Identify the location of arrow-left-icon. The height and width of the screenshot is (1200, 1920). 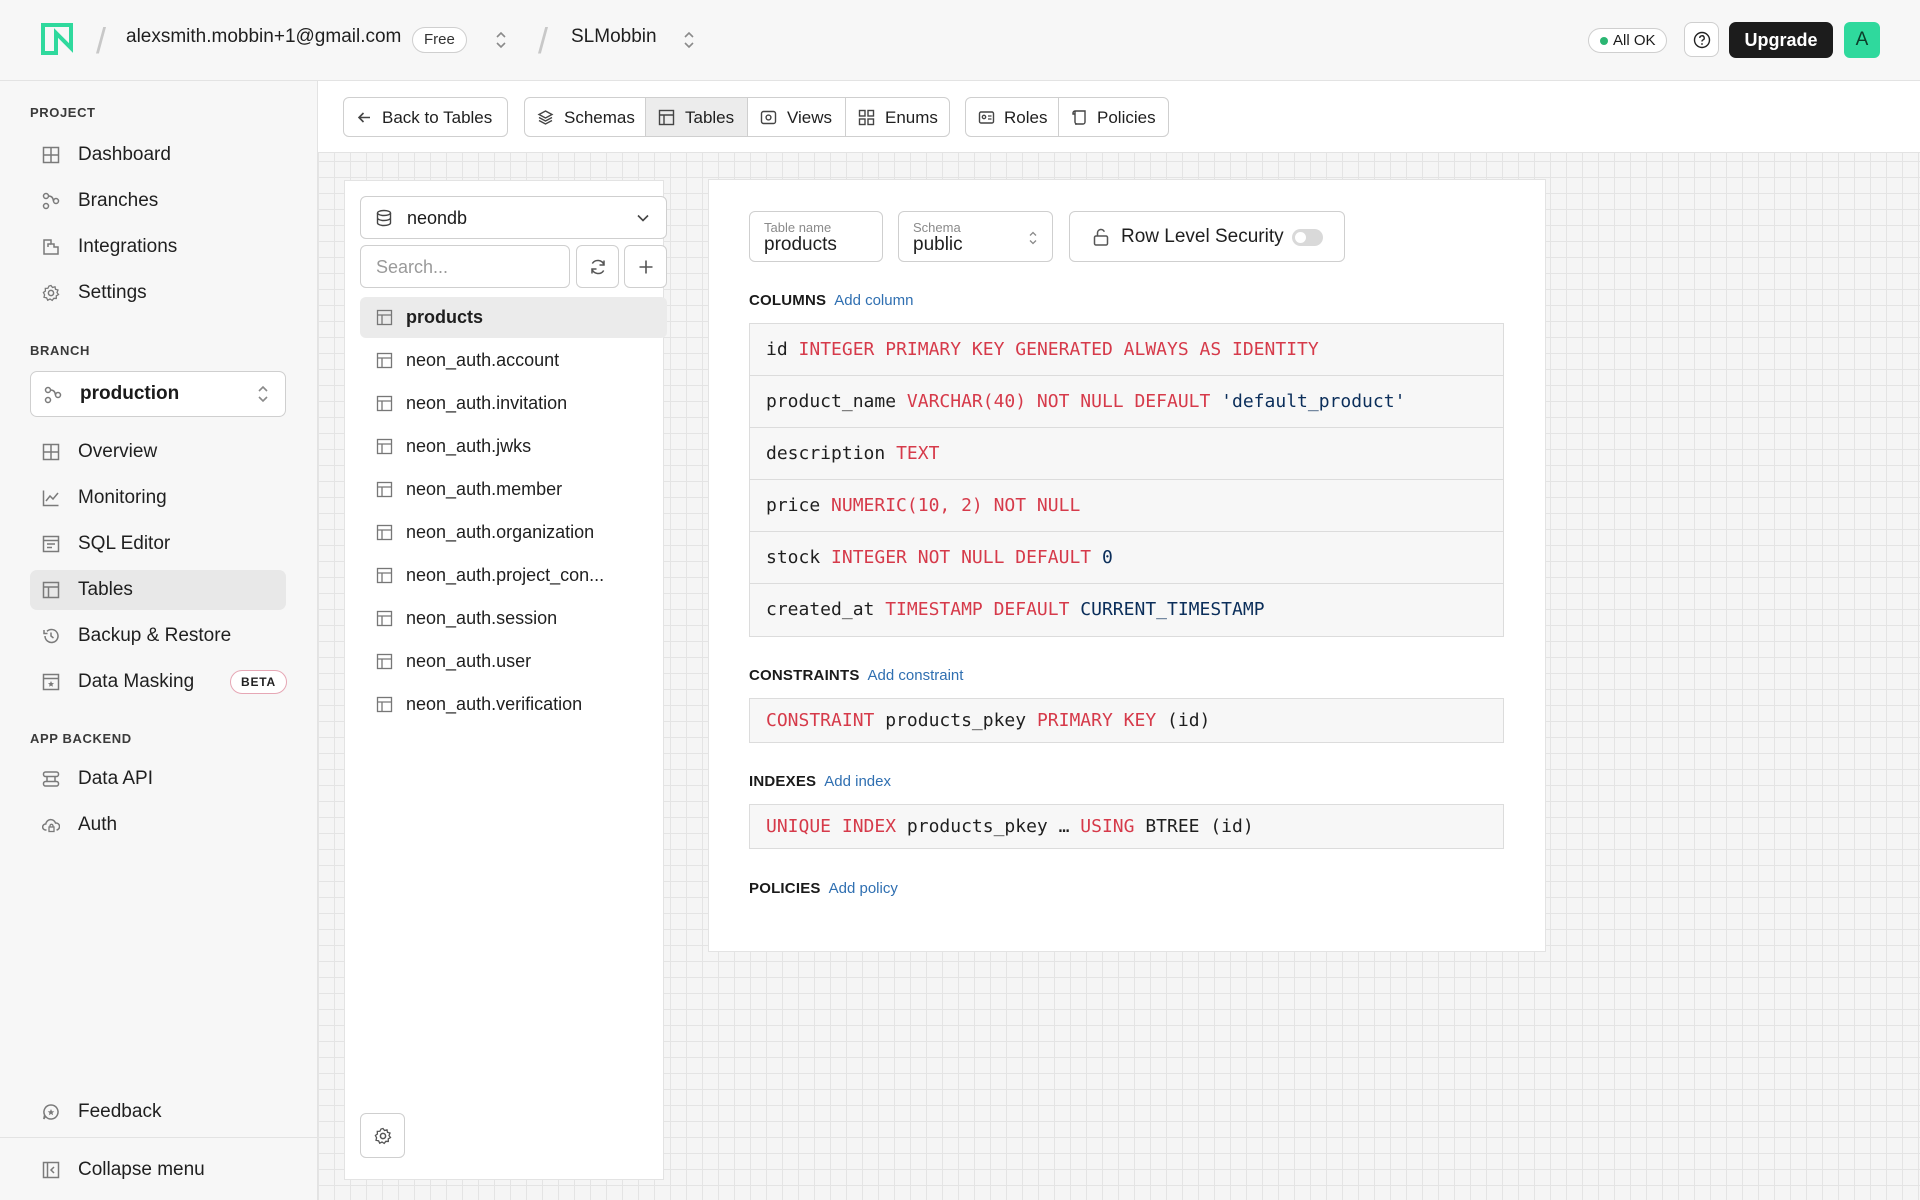
(363, 117).